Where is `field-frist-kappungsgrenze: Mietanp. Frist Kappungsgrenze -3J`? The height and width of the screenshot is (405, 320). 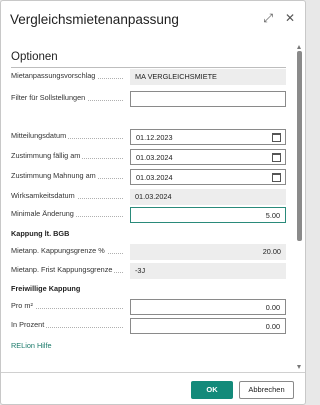 field-frist-kappungsgrenze: Mietanp. Frist Kappungsgrenze -3J is located at coordinates (148, 271).